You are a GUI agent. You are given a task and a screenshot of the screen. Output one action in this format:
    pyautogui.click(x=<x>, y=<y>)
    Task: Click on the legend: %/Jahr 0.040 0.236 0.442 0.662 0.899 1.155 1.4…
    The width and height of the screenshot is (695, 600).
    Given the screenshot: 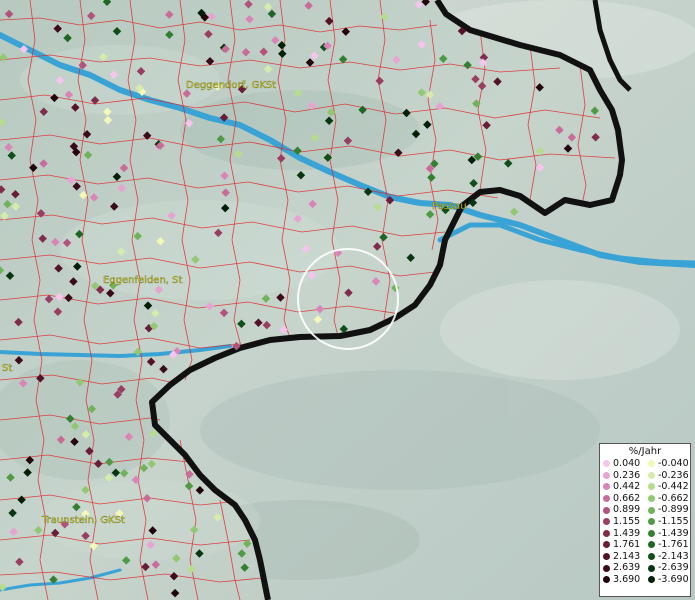 What is the action you would take?
    pyautogui.click(x=645, y=520)
    